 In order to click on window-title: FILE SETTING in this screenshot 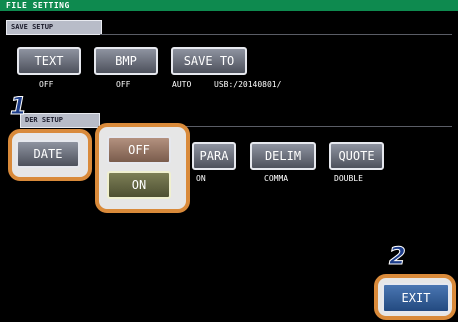, I will do `click(38, 5)`.